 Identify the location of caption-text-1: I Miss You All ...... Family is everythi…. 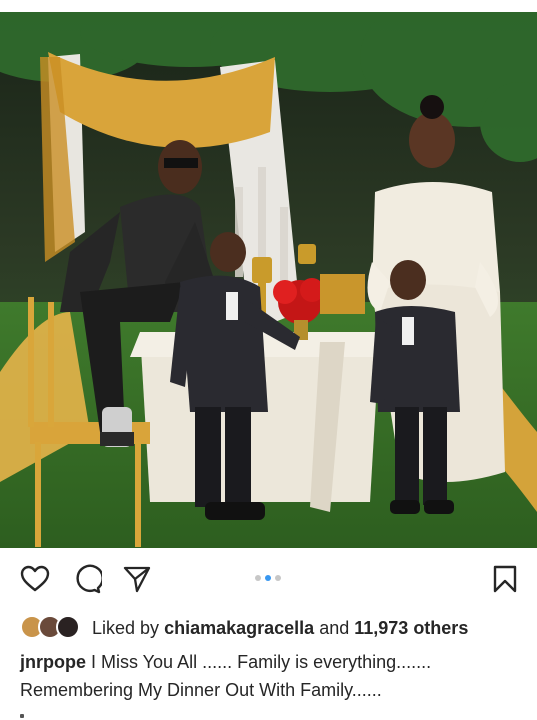
(261, 662).